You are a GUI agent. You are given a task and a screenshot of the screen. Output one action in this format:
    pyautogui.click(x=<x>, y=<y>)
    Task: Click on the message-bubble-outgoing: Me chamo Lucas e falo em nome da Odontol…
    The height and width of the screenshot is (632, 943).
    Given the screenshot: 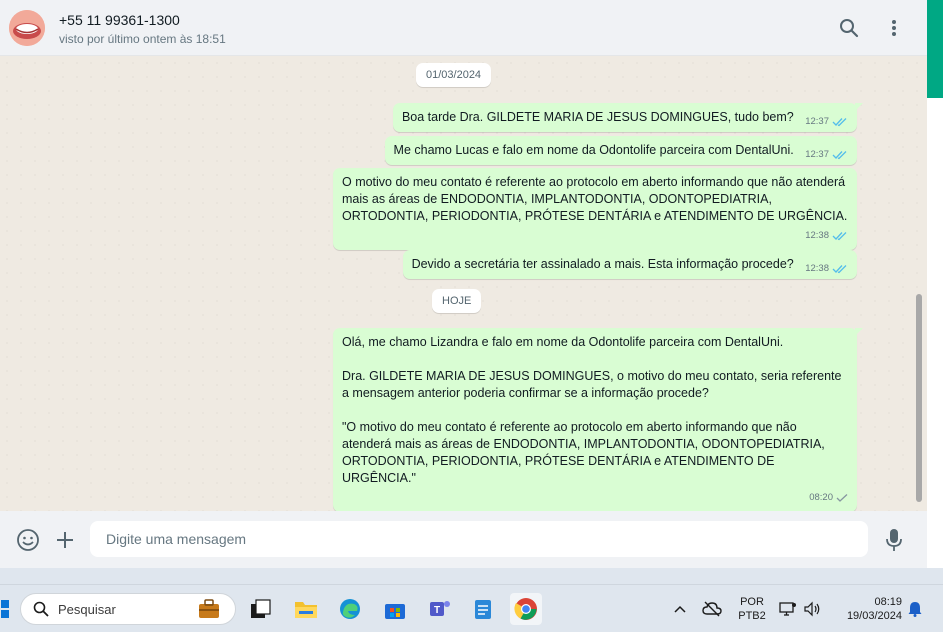 What is the action you would take?
    pyautogui.click(x=620, y=150)
    